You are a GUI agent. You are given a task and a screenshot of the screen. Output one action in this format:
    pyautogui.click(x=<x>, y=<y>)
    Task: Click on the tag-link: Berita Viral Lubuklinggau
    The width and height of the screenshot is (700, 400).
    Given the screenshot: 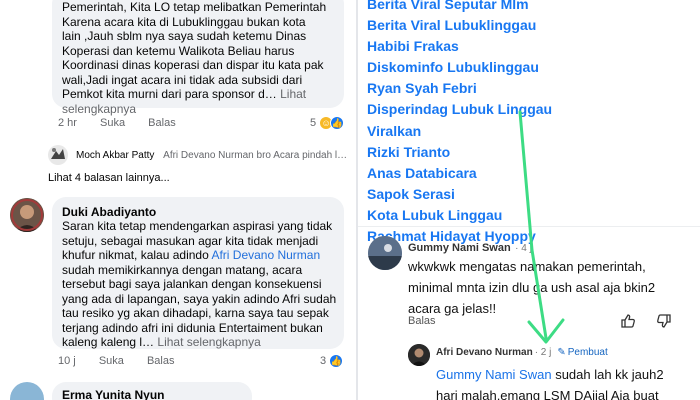 What is the action you would take?
    pyautogui.click(x=459, y=25)
    